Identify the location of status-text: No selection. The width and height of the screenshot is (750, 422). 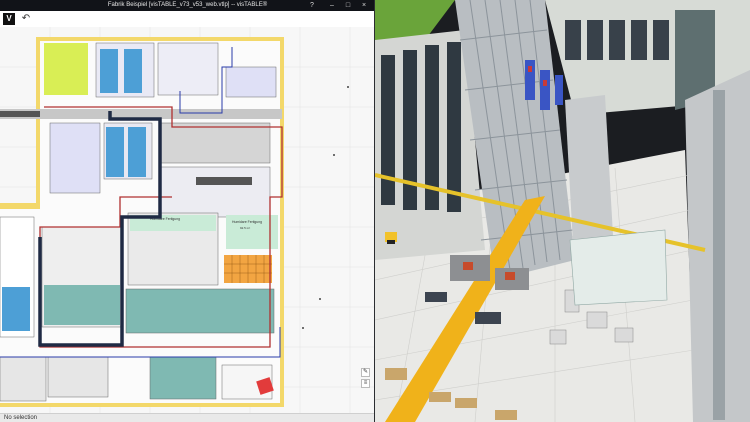
(21, 418).